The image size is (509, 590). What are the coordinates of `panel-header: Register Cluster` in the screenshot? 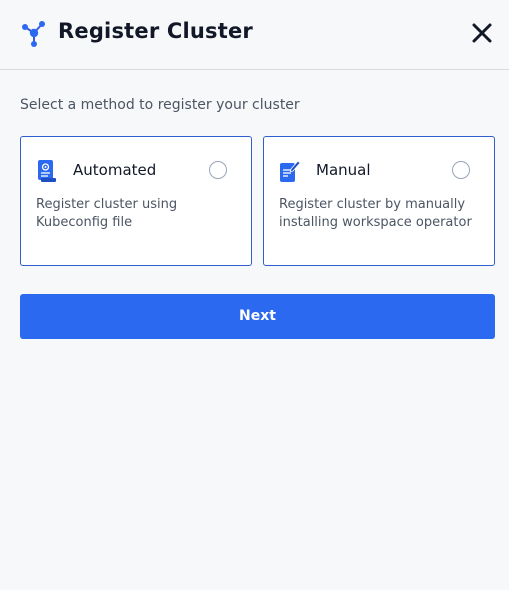 It's located at (254, 35).